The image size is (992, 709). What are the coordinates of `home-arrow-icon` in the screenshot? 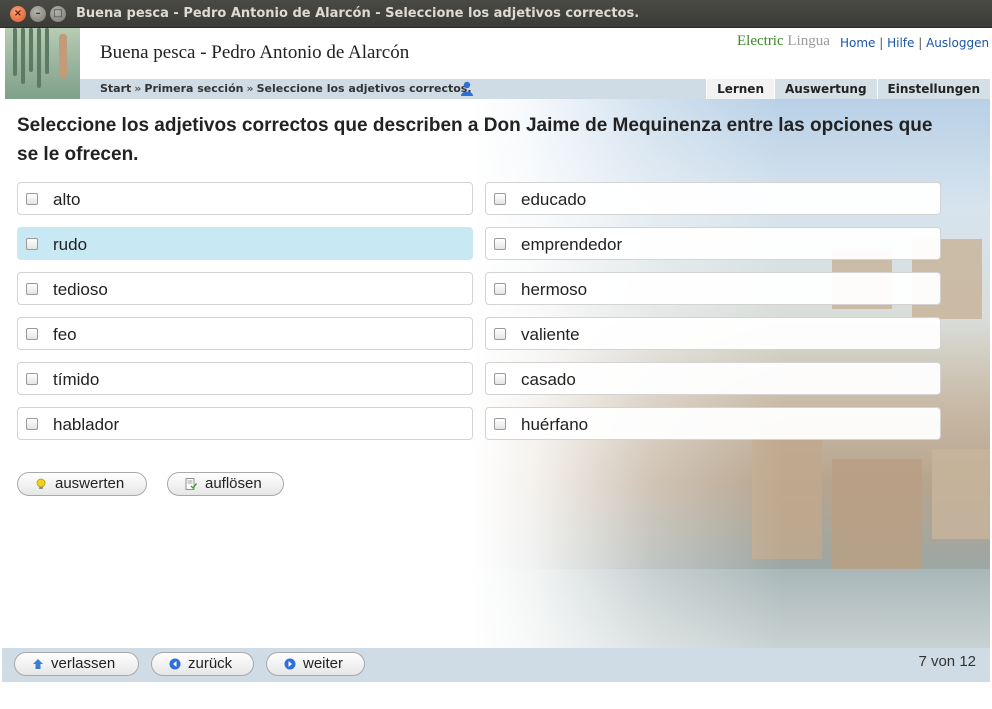 It's located at (38, 664).